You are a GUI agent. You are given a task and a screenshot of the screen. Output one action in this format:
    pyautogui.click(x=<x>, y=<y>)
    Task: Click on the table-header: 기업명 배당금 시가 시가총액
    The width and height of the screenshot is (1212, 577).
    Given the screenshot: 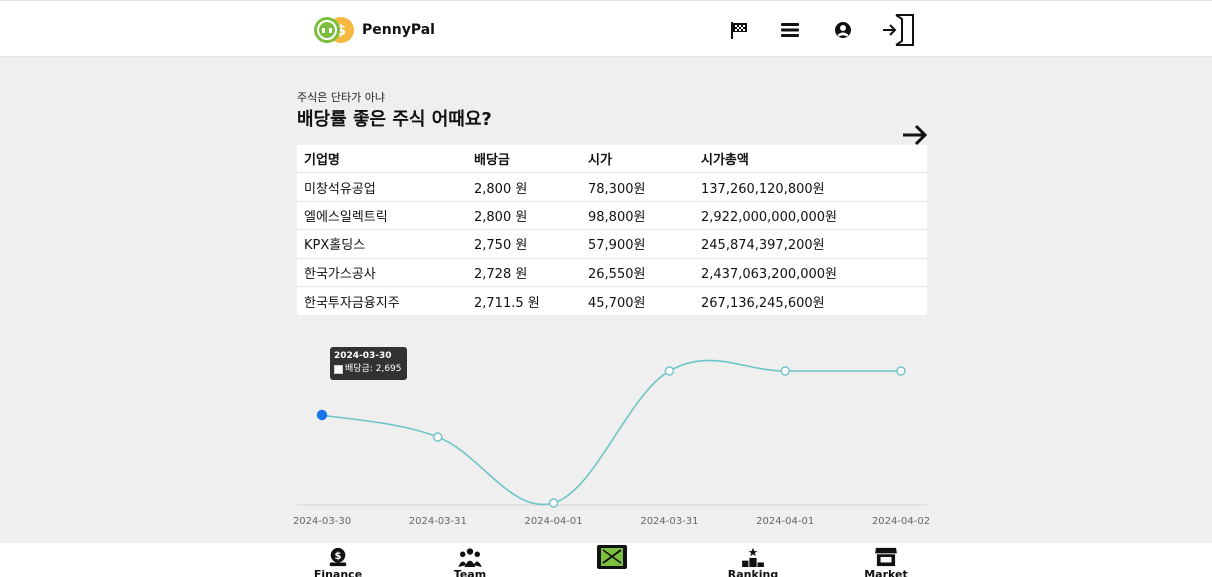 What is the action you would take?
    pyautogui.click(x=612, y=159)
    